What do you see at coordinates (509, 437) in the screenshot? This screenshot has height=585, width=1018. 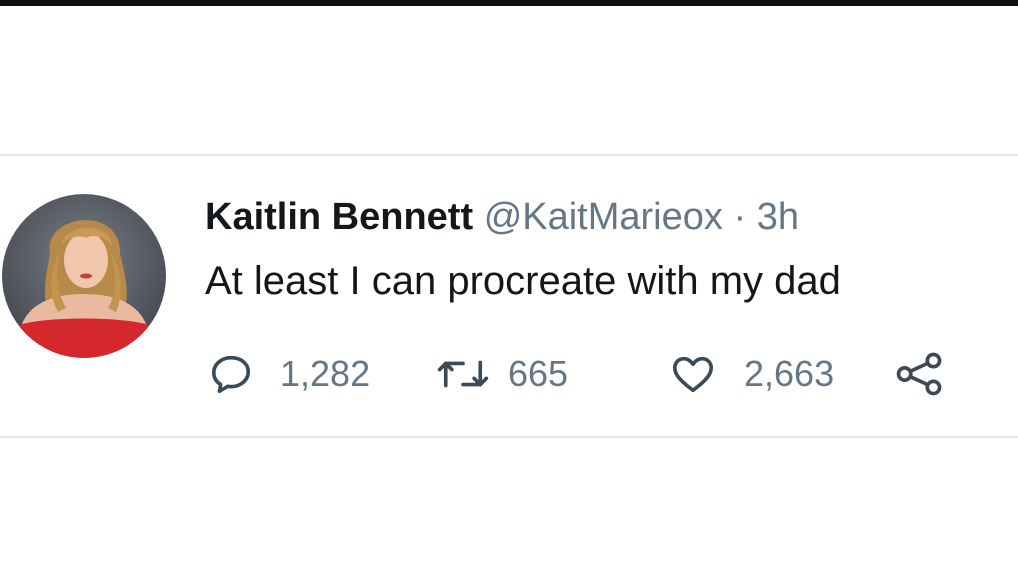 I see `divider-bottom` at bounding box center [509, 437].